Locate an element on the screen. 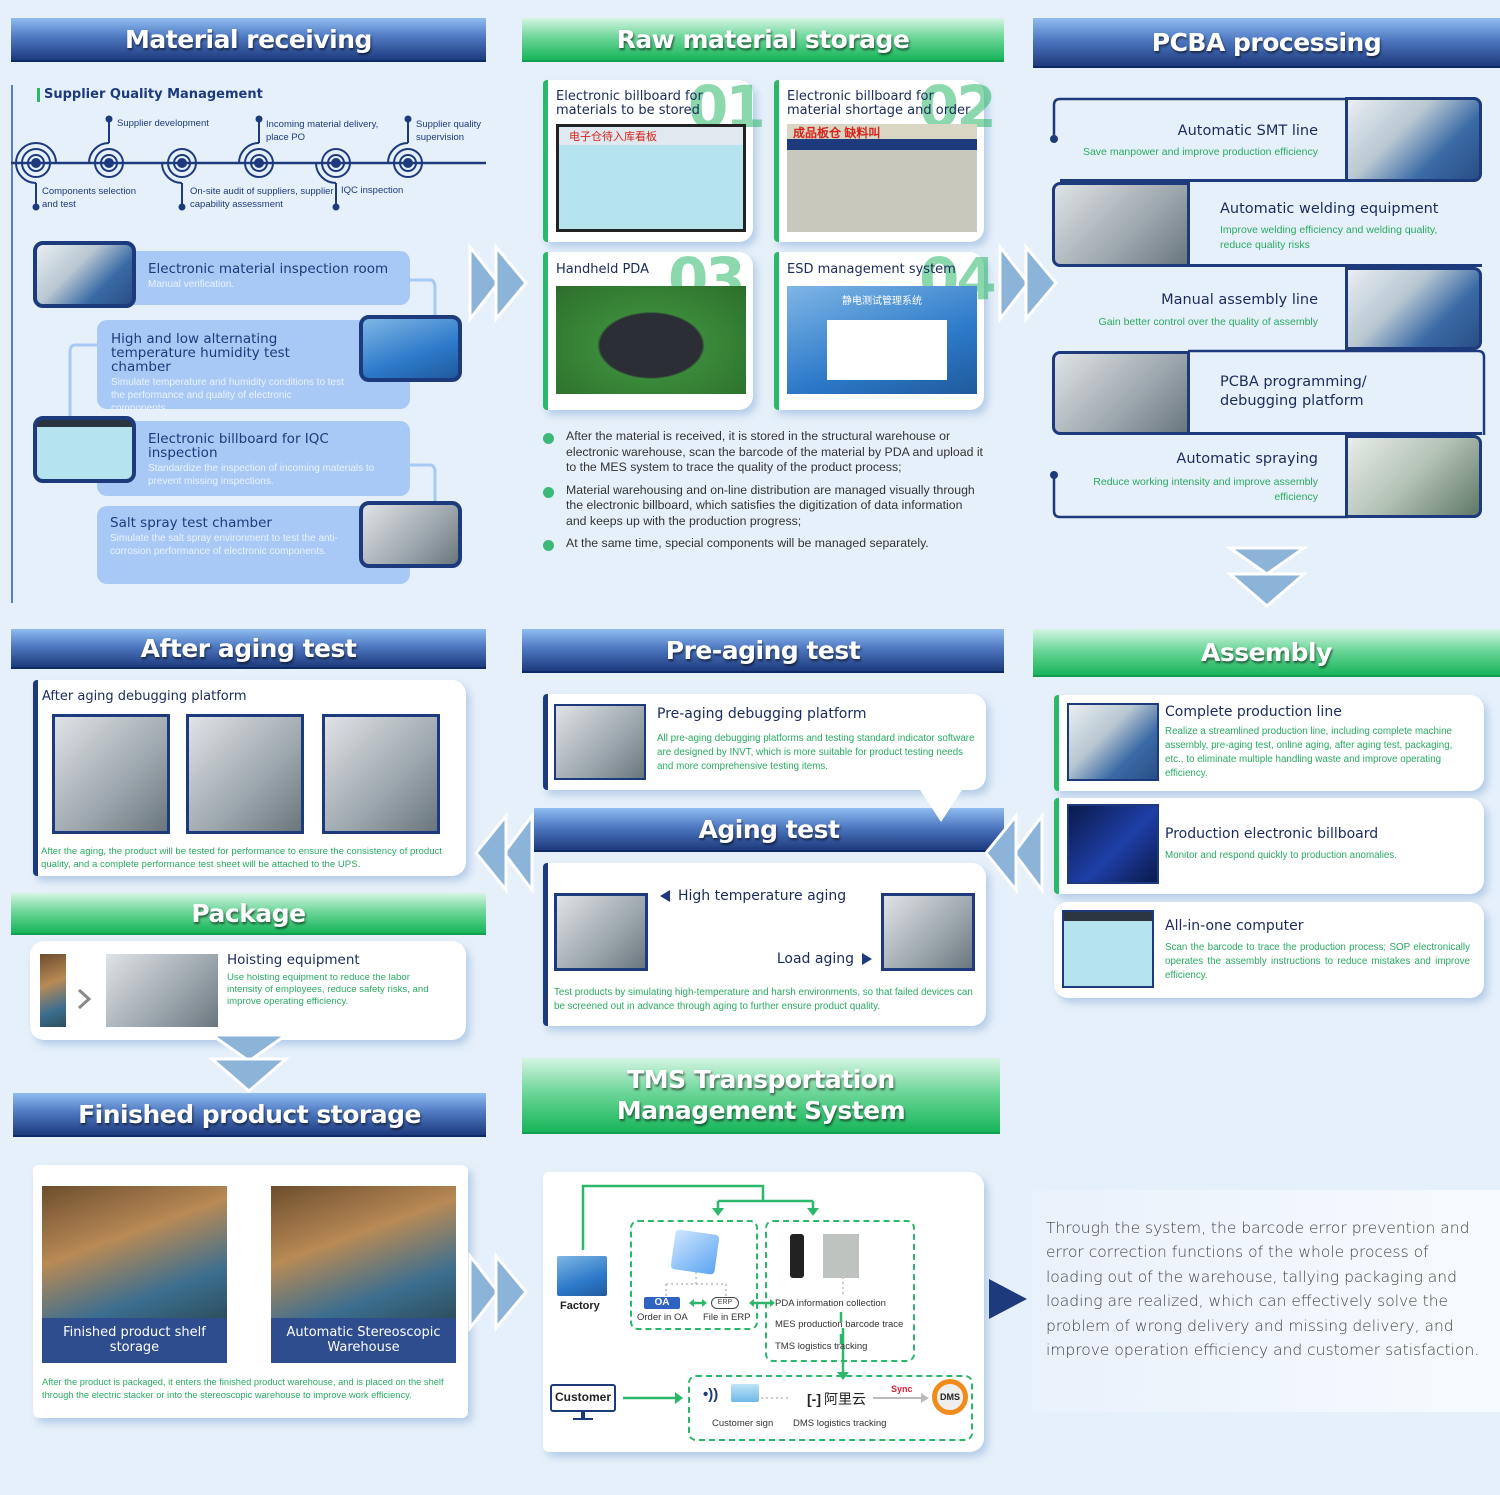 This screenshot has height=1495, width=1500. header-label: After aging test is located at coordinates (248, 648).